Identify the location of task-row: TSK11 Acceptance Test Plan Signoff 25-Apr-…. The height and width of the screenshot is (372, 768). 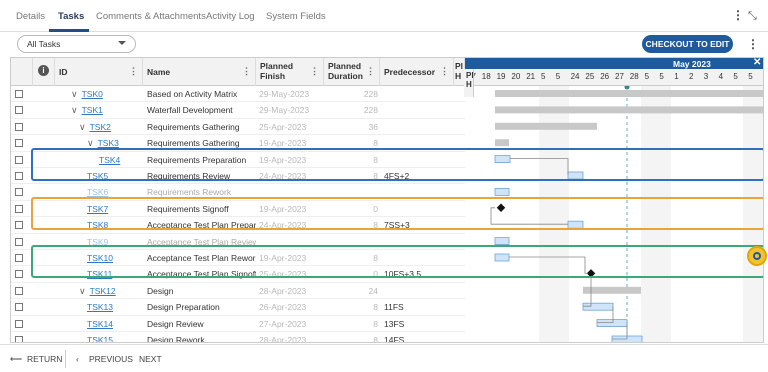
(238, 274).